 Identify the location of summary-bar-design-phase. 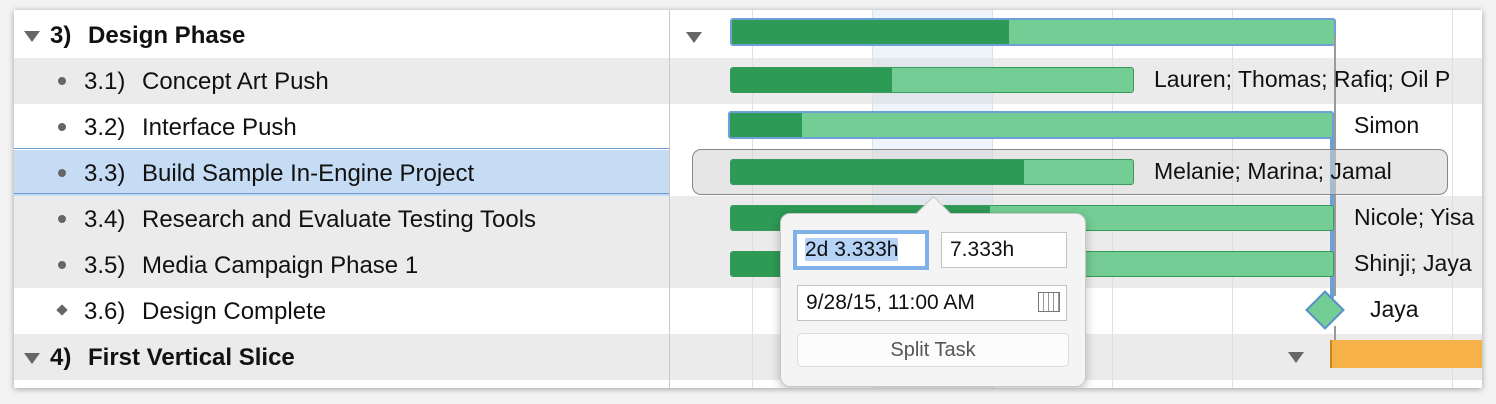
(1033, 32).